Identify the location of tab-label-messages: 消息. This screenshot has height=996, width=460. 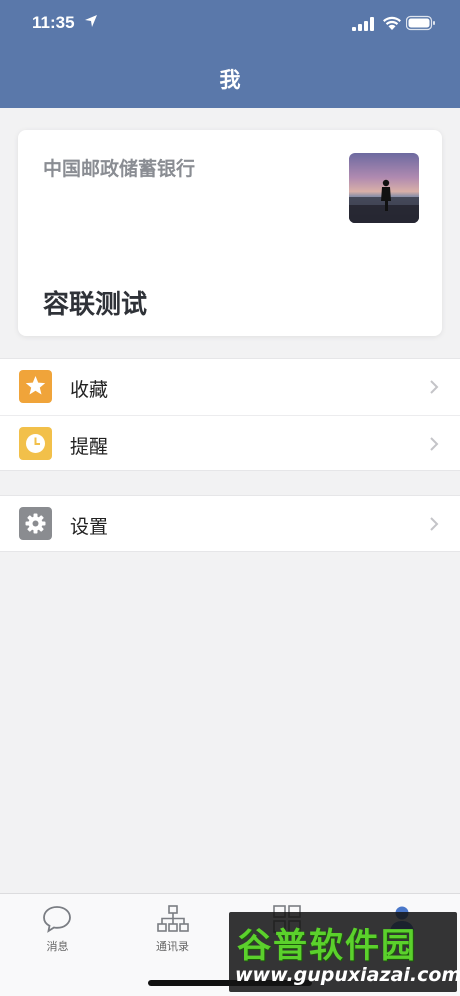
(57, 946).